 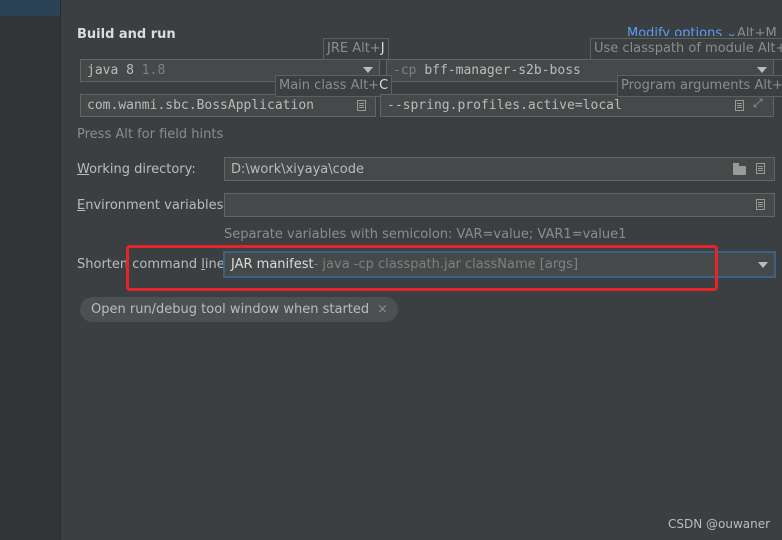 I want to click on modify-options-link: Modify options ⌄, so click(x=682, y=31).